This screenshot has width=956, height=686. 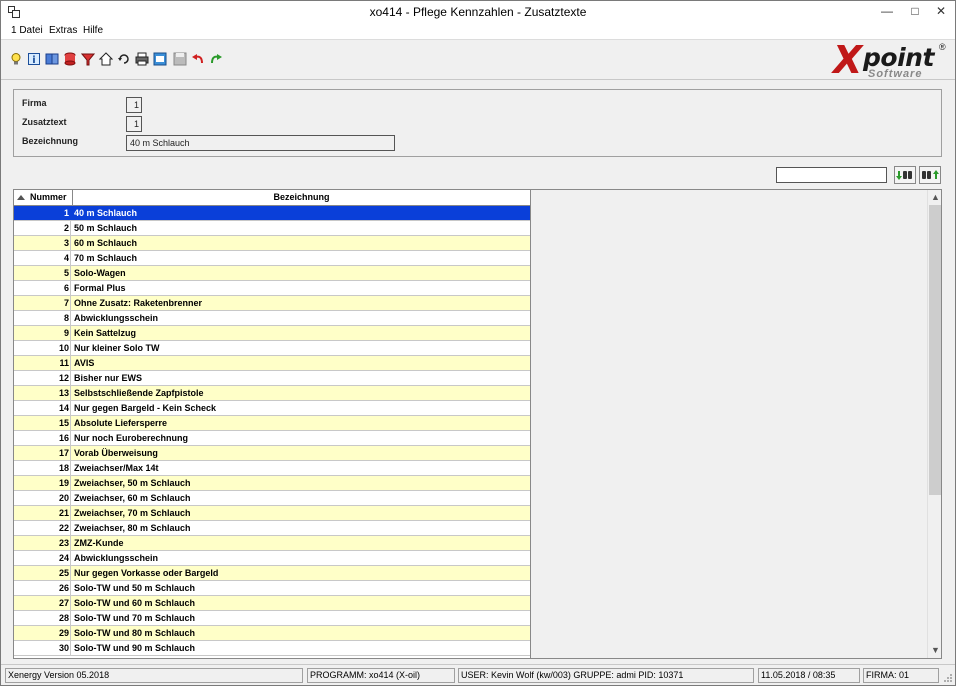 What do you see at coordinates (848, 60) in the screenshot?
I see `logo-x: X` at bounding box center [848, 60].